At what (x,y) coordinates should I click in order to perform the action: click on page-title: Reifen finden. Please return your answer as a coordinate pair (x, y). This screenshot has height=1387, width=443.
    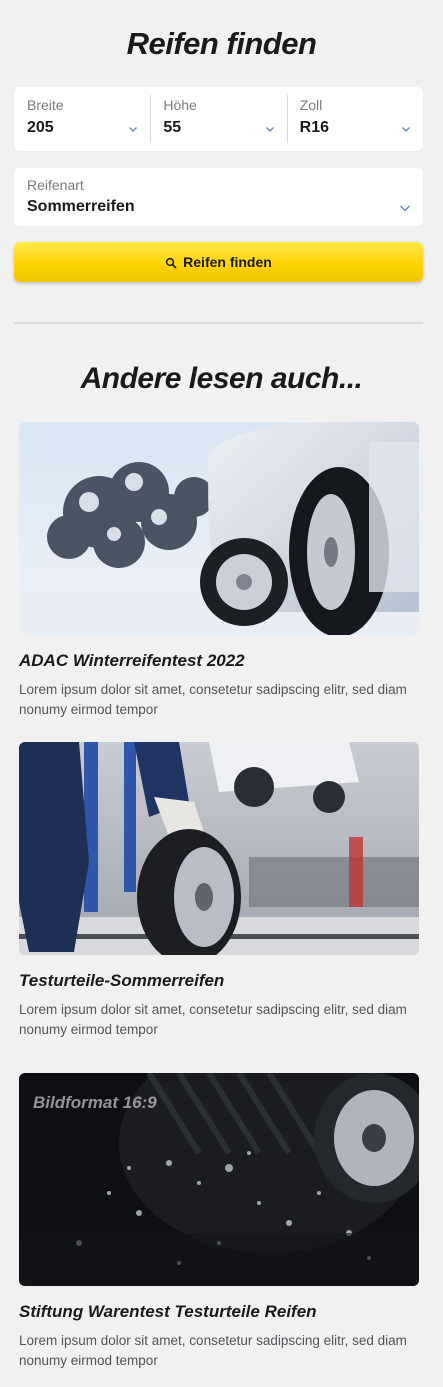
    Looking at the image, I should click on (221, 43).